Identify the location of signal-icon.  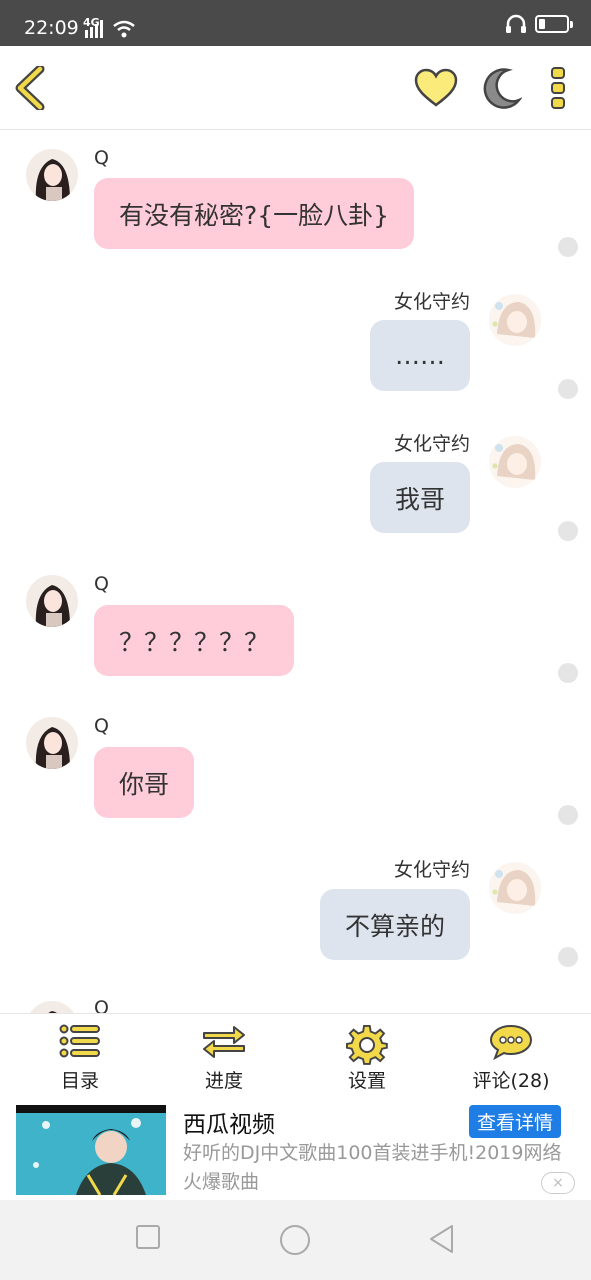
(94, 29).